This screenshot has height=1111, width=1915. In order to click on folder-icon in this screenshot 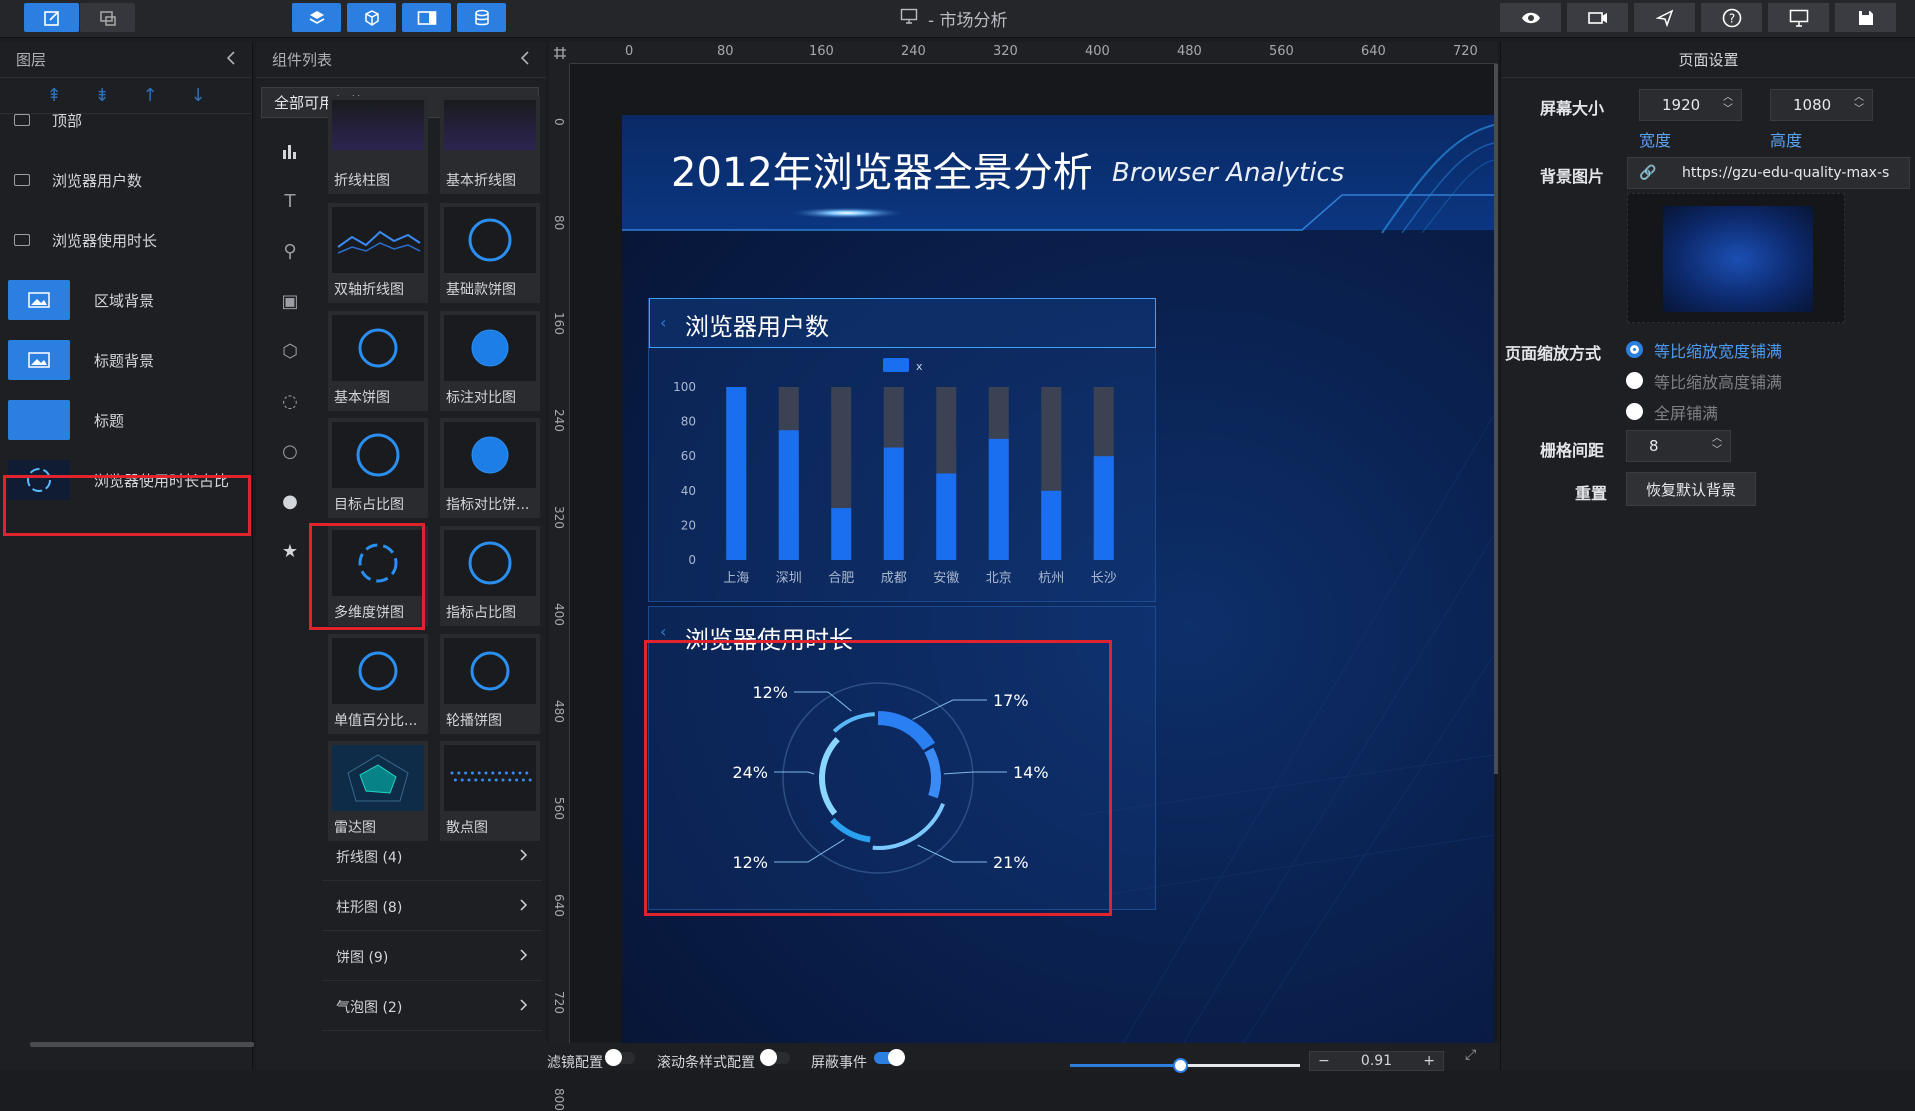, I will do `click(22, 180)`.